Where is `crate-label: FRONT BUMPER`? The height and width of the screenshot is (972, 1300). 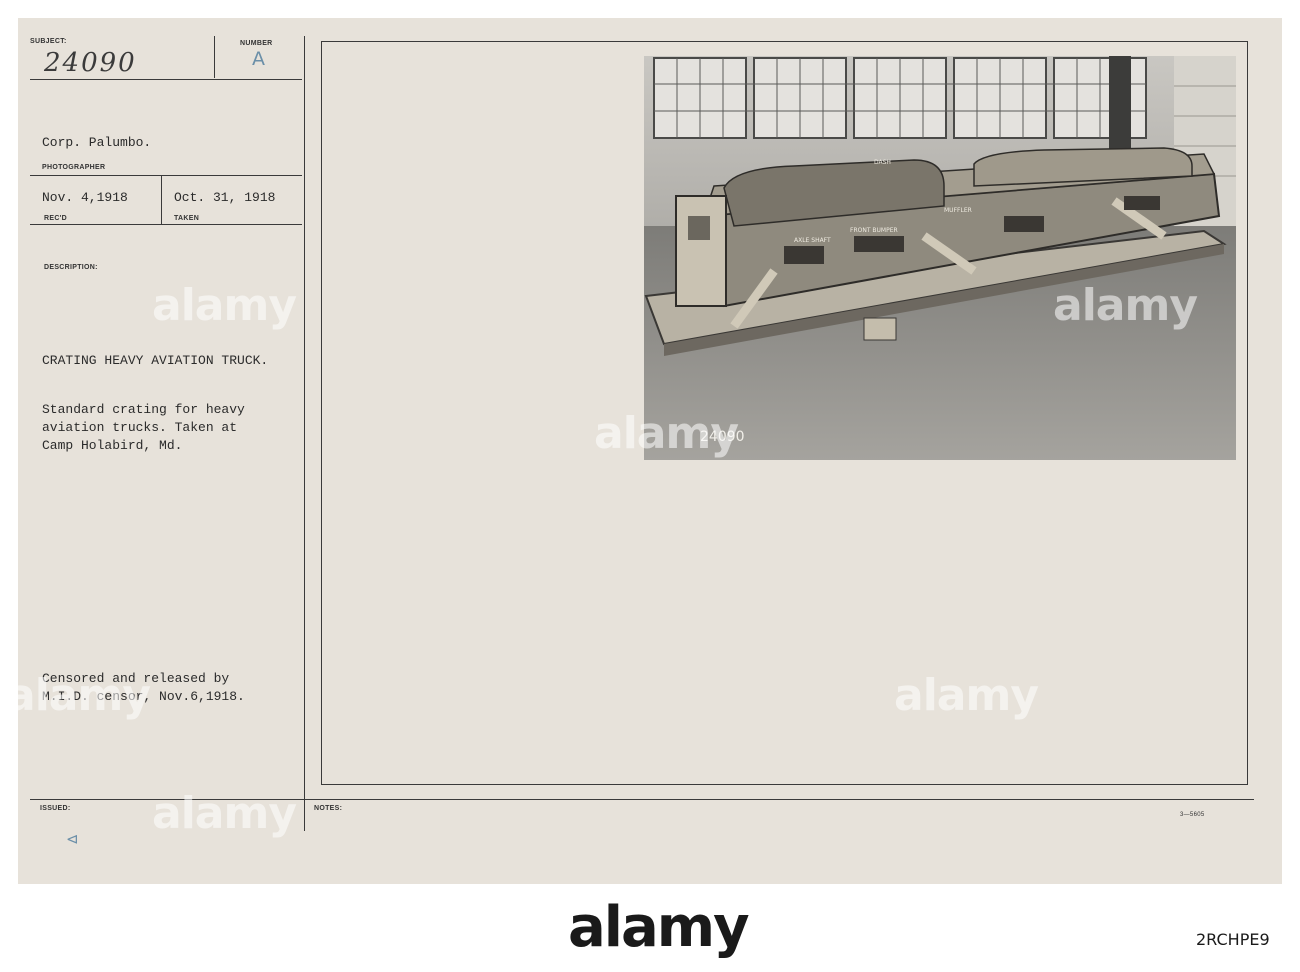 crate-label: FRONT BUMPER is located at coordinates (874, 230).